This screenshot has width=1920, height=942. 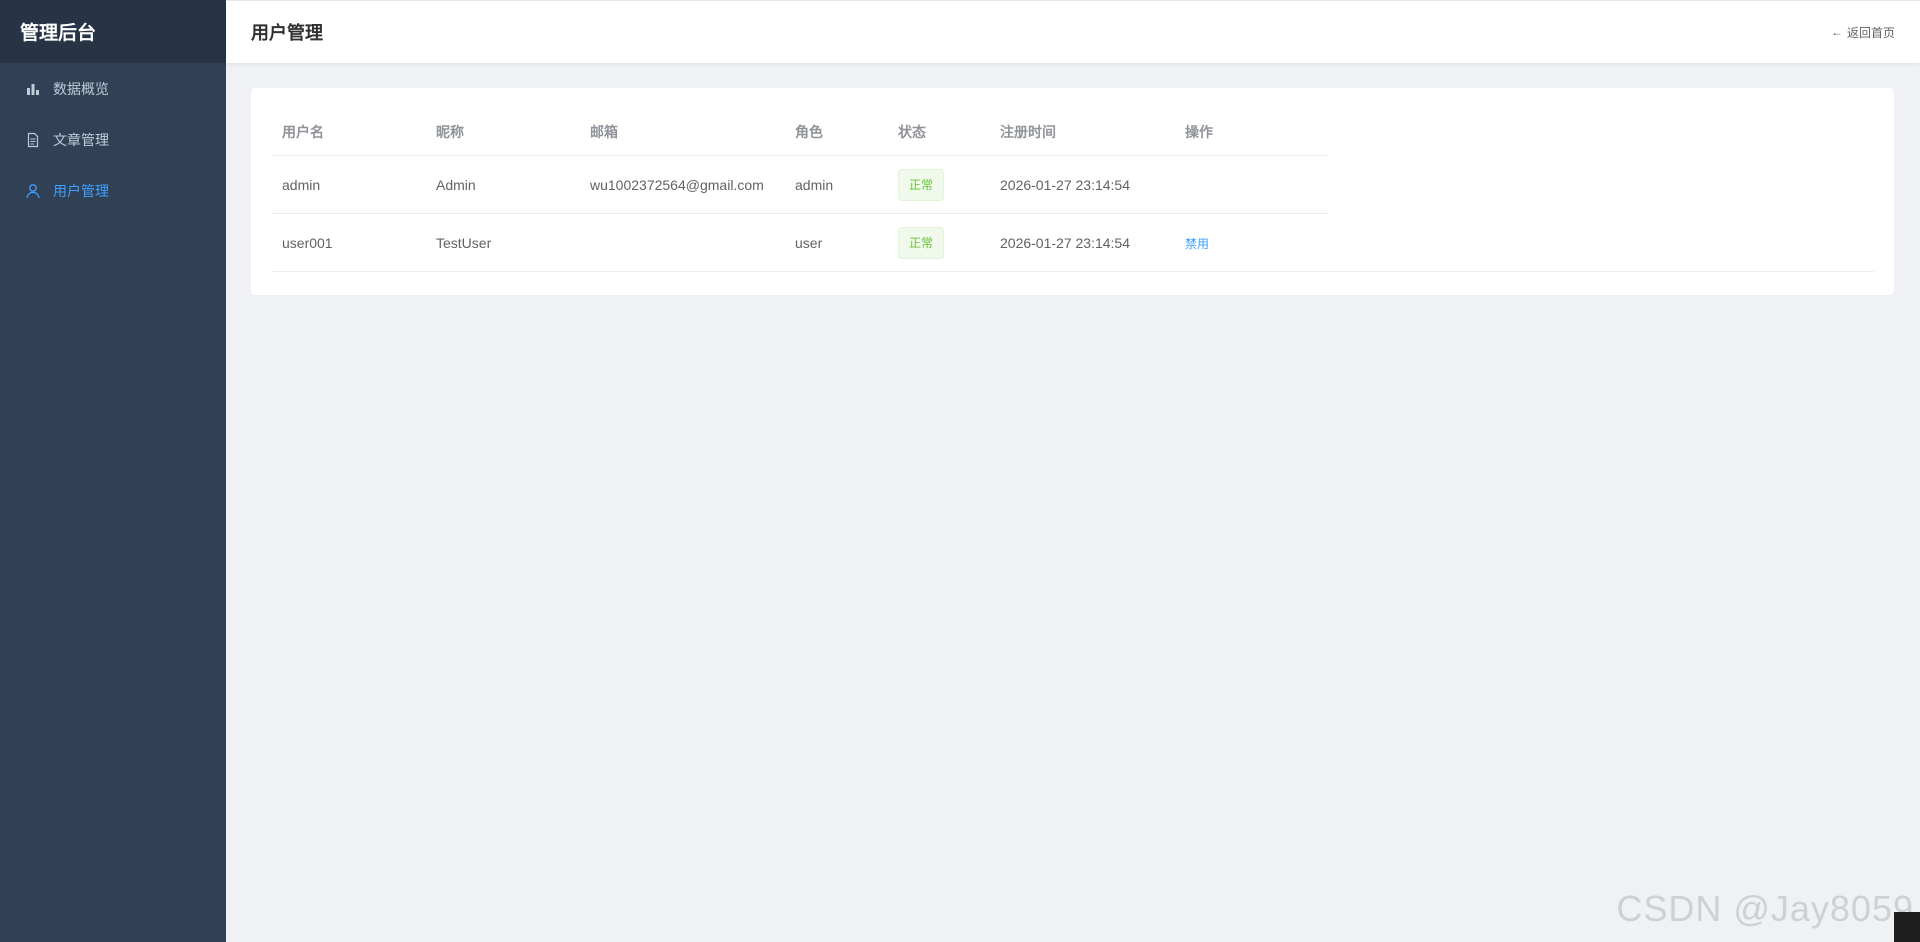 What do you see at coordinates (1197, 244) in the screenshot?
I see `disable-user-button: 禁用` at bounding box center [1197, 244].